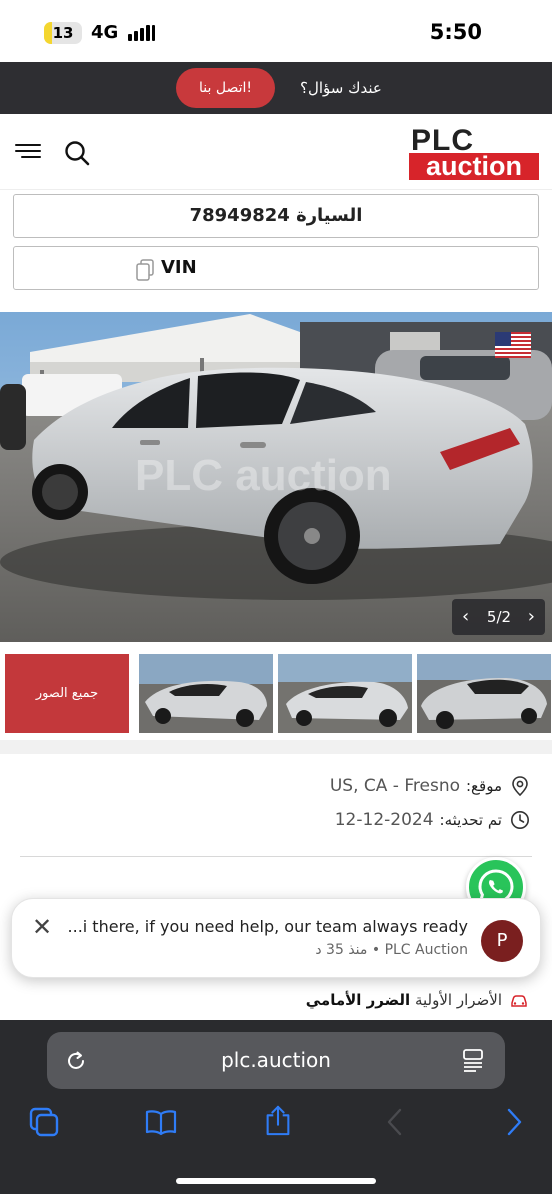 This screenshot has height=1194, width=552. I want to click on photo-counter: ‹ 5/2 ›, so click(498, 617).